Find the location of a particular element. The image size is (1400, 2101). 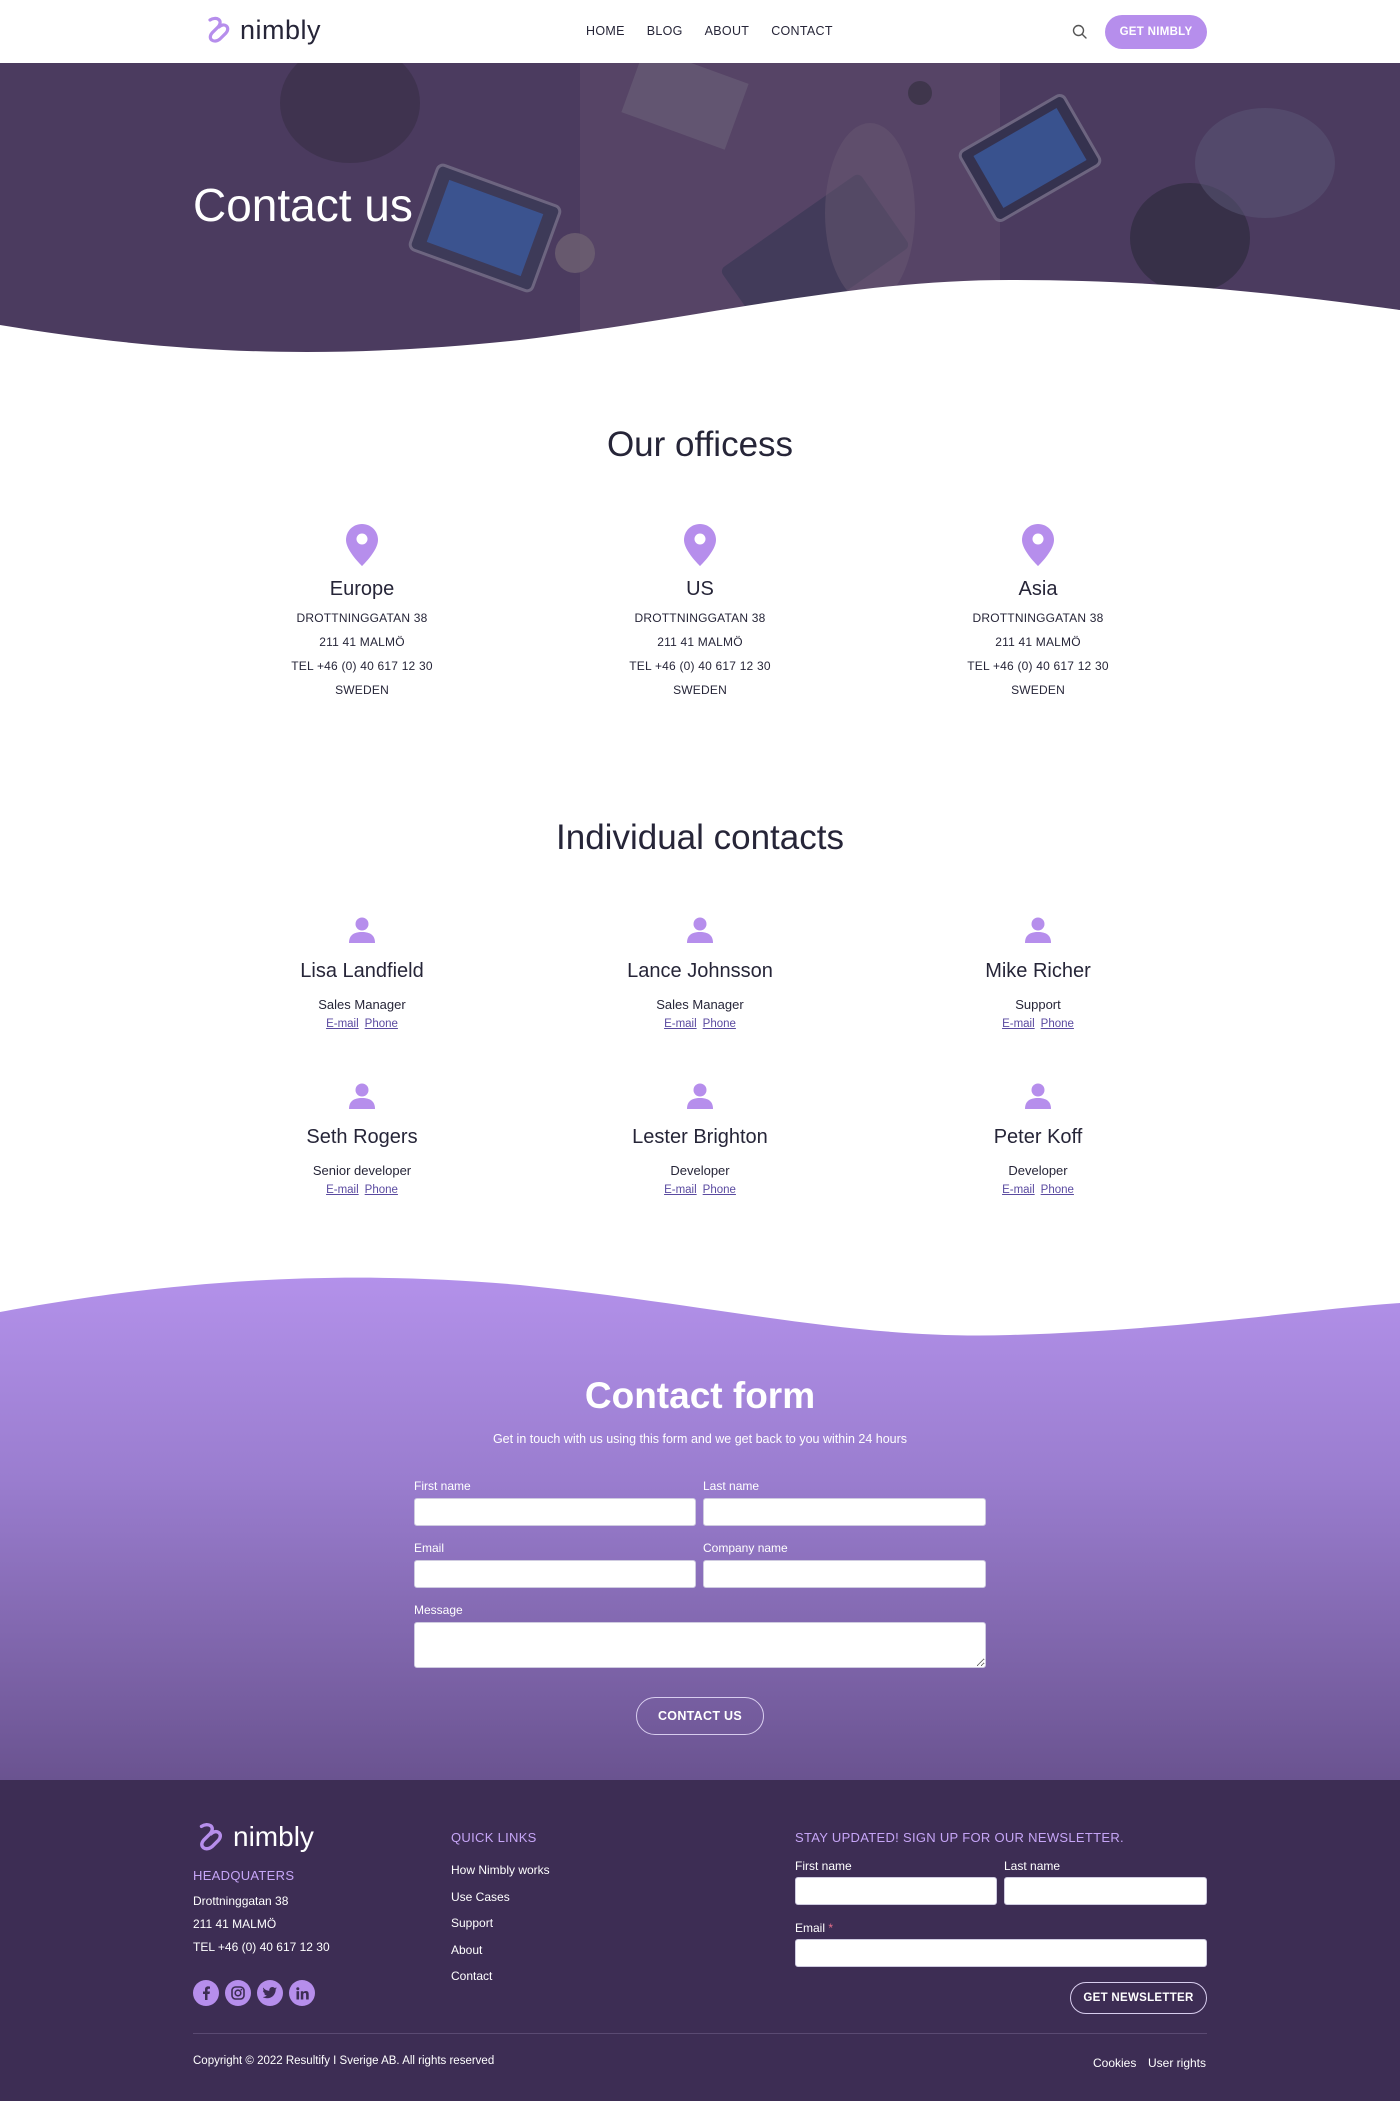

nl-first-name-label: First name is located at coordinates (823, 1866).